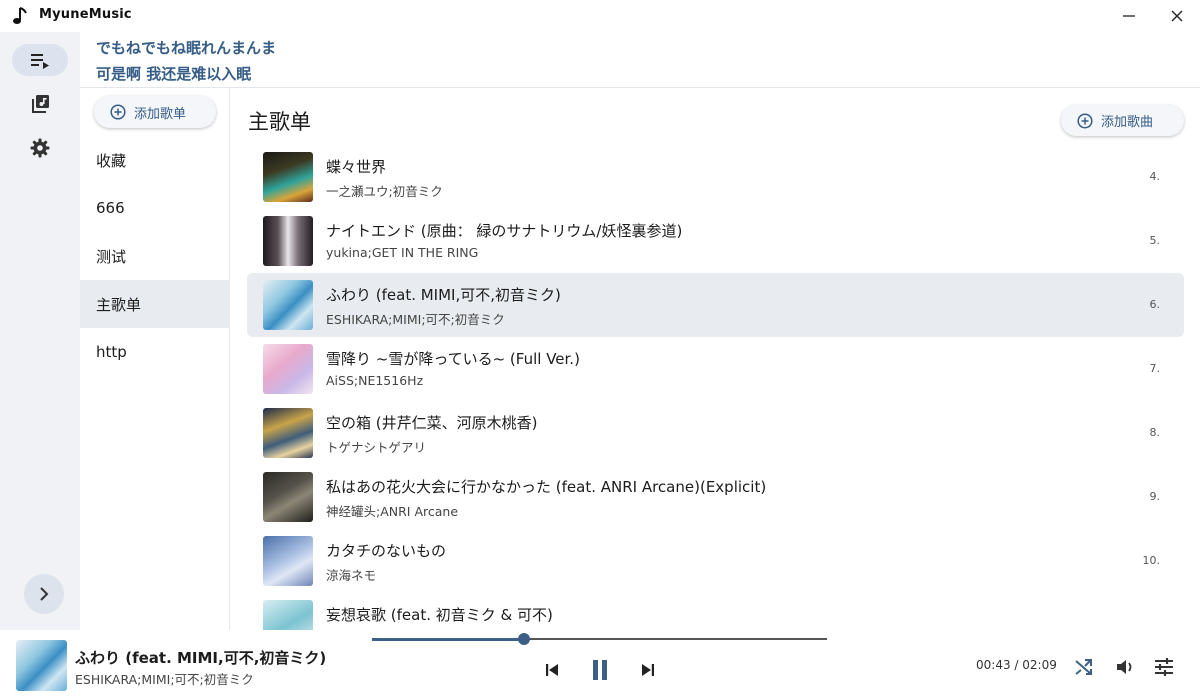 Image resolution: width=1200 pixels, height=700 pixels. Describe the element at coordinates (85, 14) in the screenshot. I see `app-title: MyuneMusic` at that location.